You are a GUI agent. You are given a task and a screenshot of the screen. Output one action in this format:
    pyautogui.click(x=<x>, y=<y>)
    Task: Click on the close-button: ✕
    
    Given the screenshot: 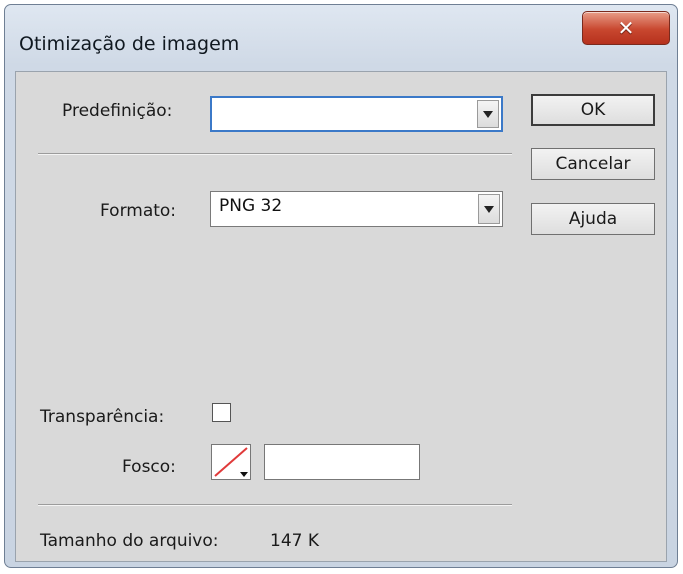 What is the action you would take?
    pyautogui.click(x=626, y=28)
    